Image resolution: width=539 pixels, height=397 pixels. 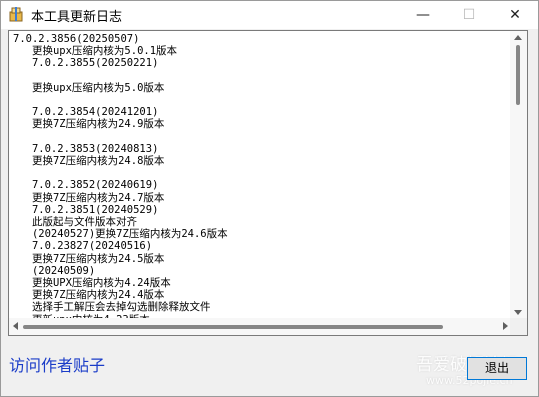 I want to click on scroll-down-icon, so click(x=518, y=312).